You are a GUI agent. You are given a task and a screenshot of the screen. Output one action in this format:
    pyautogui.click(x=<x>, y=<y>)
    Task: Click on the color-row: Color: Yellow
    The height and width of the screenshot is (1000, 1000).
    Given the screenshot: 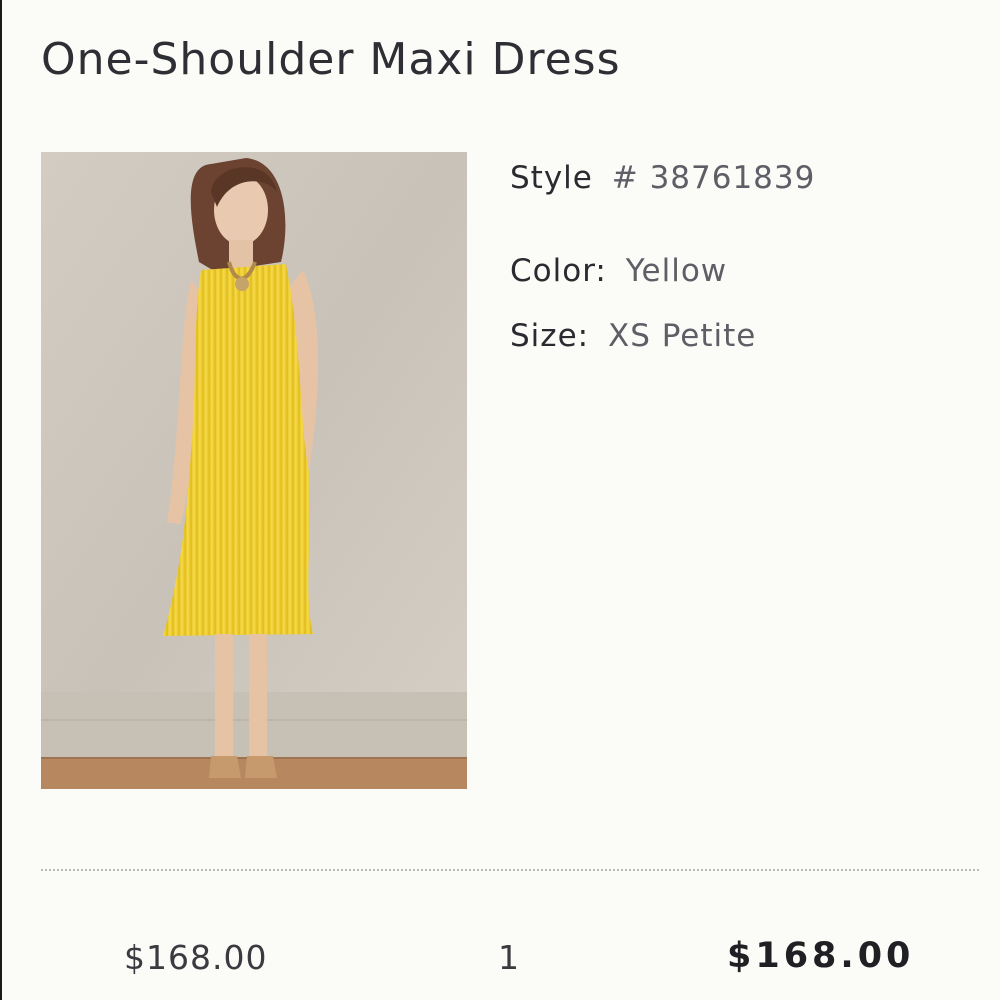 What is the action you would take?
    pyautogui.click(x=618, y=271)
    